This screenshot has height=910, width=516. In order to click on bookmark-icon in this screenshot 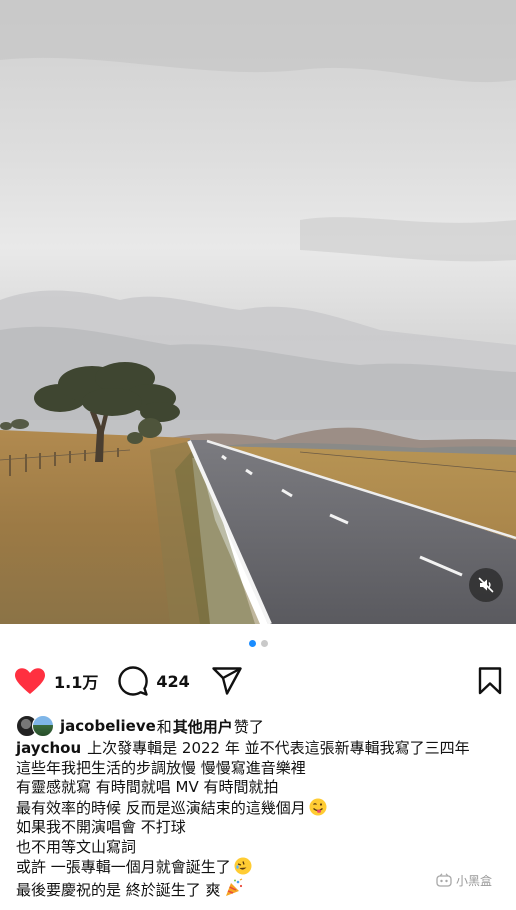, I will do `click(490, 681)`.